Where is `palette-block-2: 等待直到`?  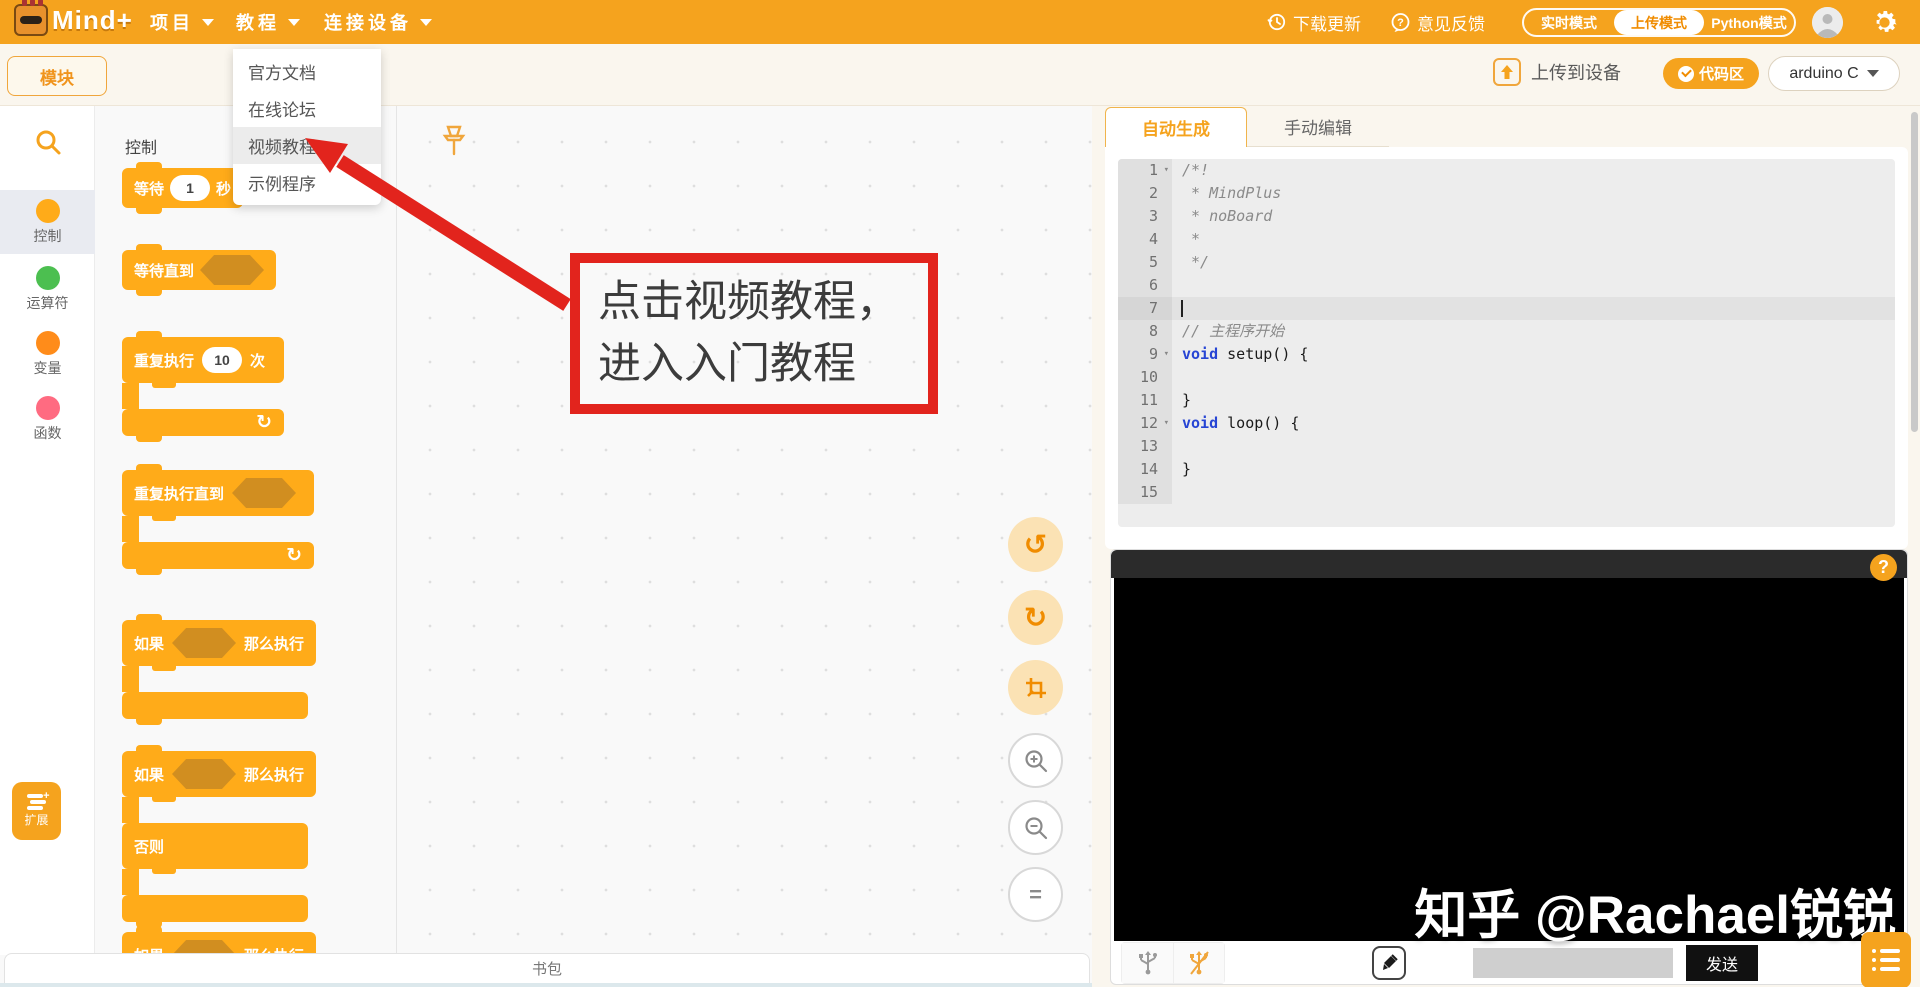
palette-block-2: 等待直到 is located at coordinates (257, 270).